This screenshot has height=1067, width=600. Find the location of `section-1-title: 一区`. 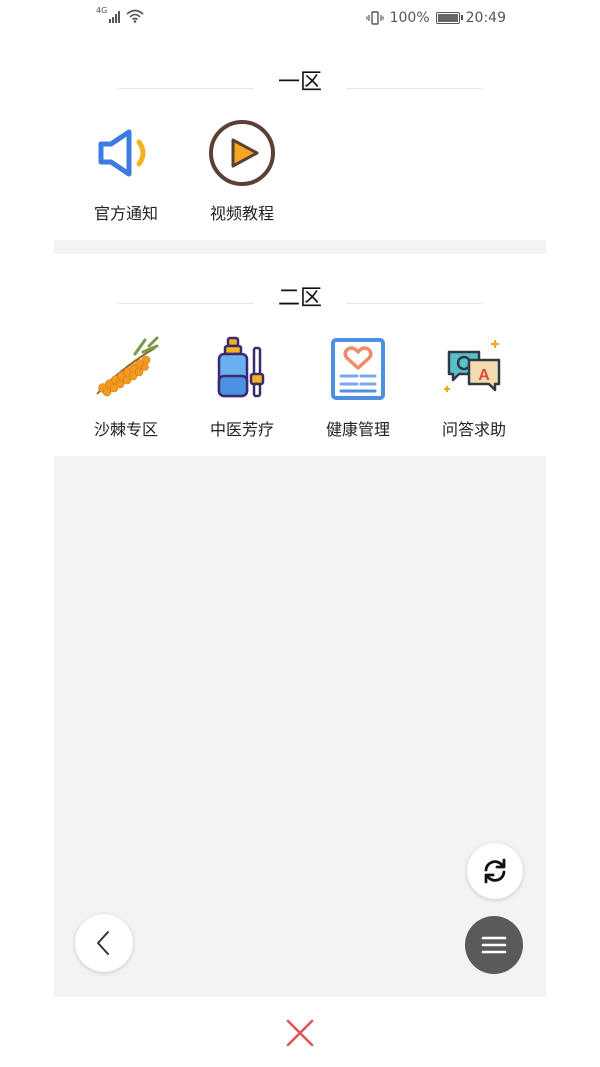

section-1-title: 一区 is located at coordinates (299, 82).